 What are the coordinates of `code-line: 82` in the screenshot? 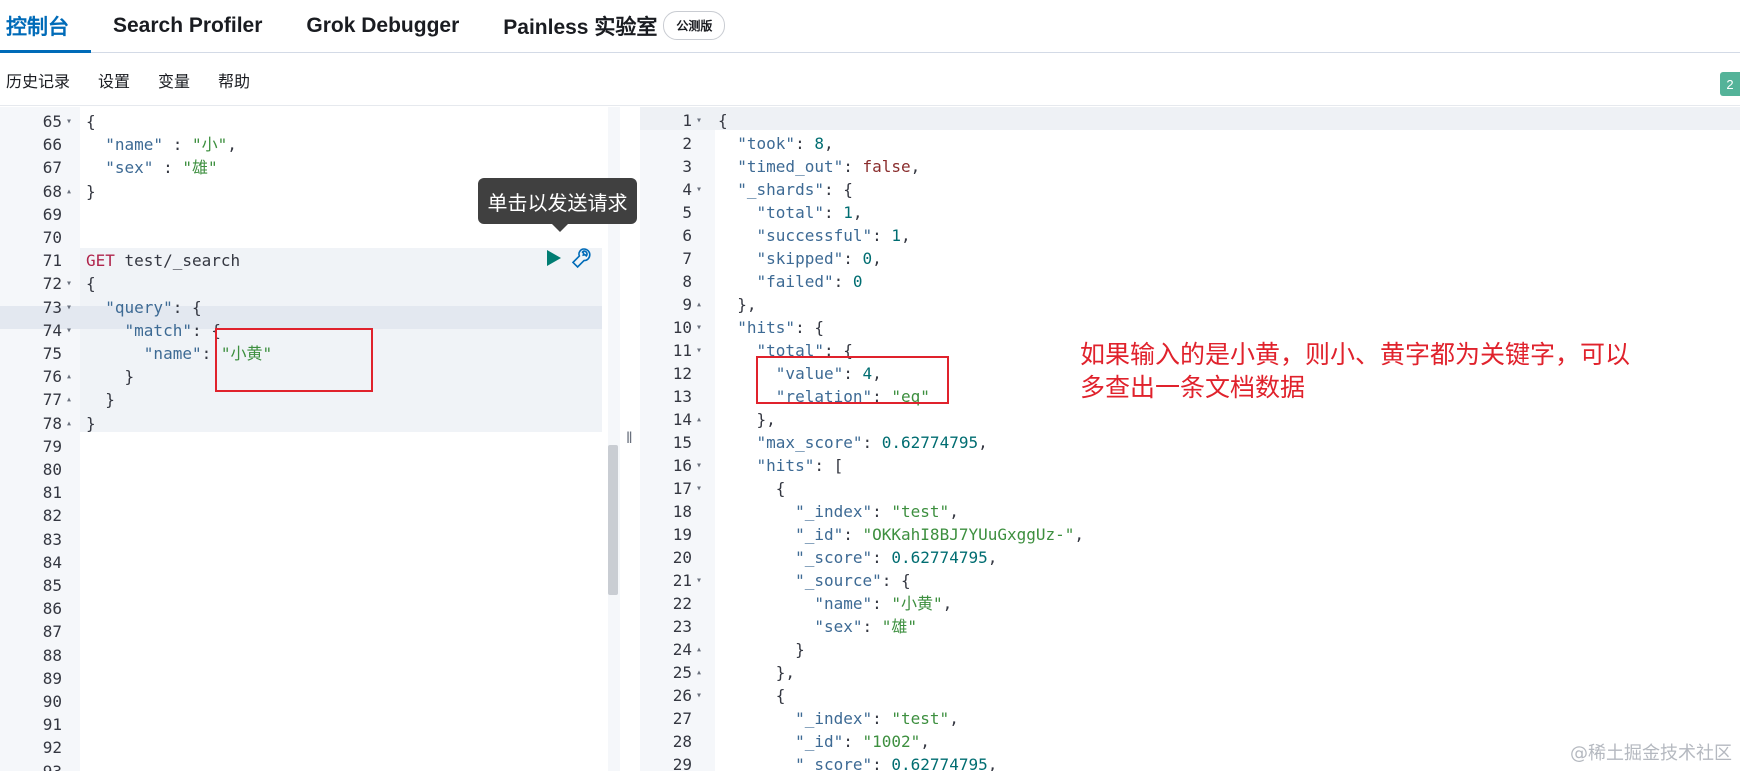 It's located at (300, 515).